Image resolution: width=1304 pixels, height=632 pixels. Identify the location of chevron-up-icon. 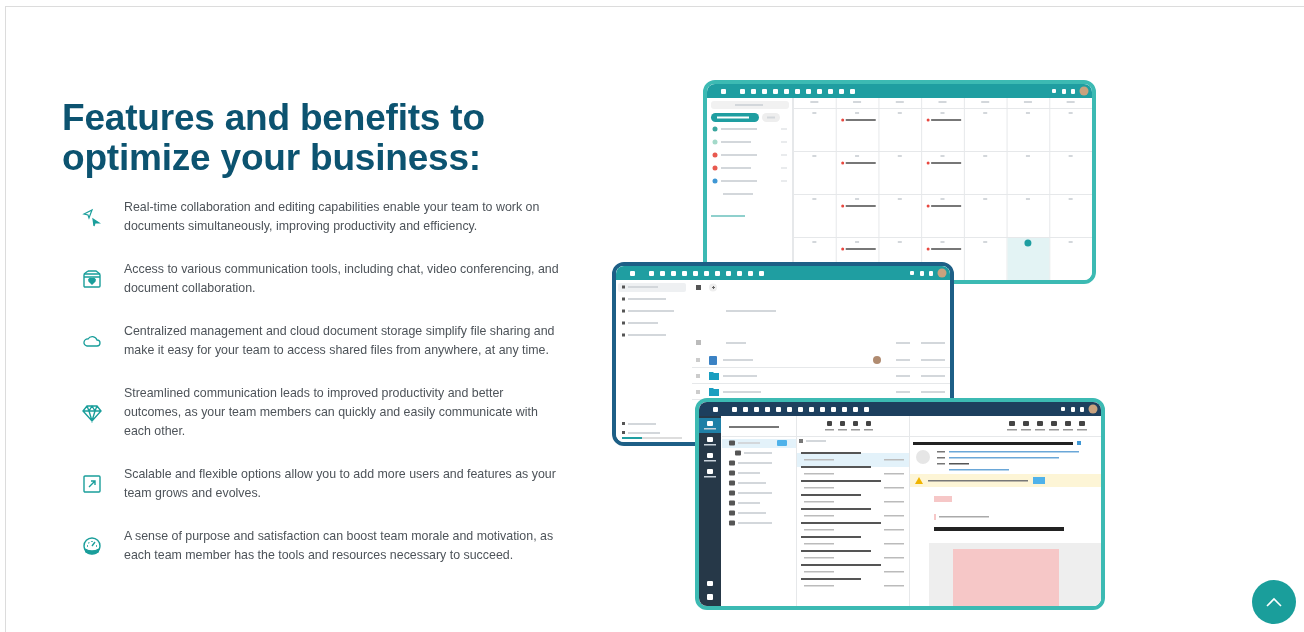
(1274, 602).